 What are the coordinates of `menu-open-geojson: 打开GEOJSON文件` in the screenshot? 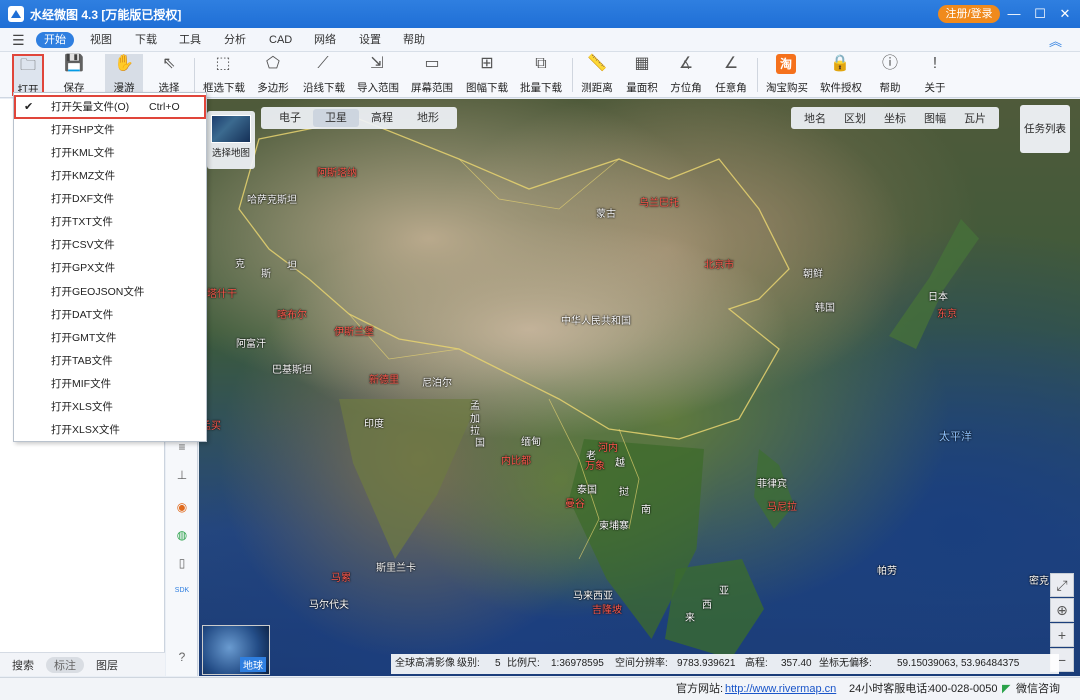 It's located at (110, 292).